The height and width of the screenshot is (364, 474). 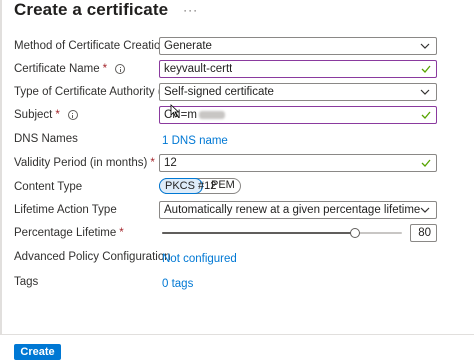 I want to click on redacted-text, so click(x=211, y=115).